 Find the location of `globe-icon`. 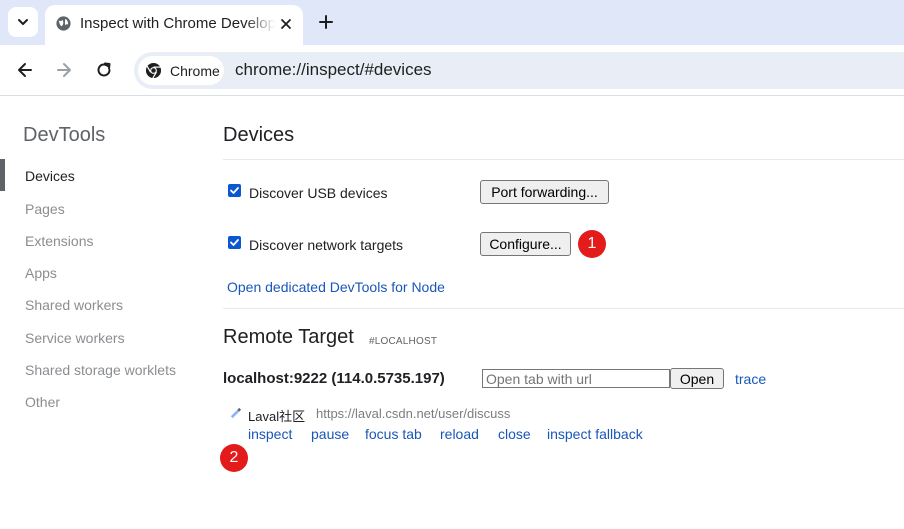

globe-icon is located at coordinates (63, 23).